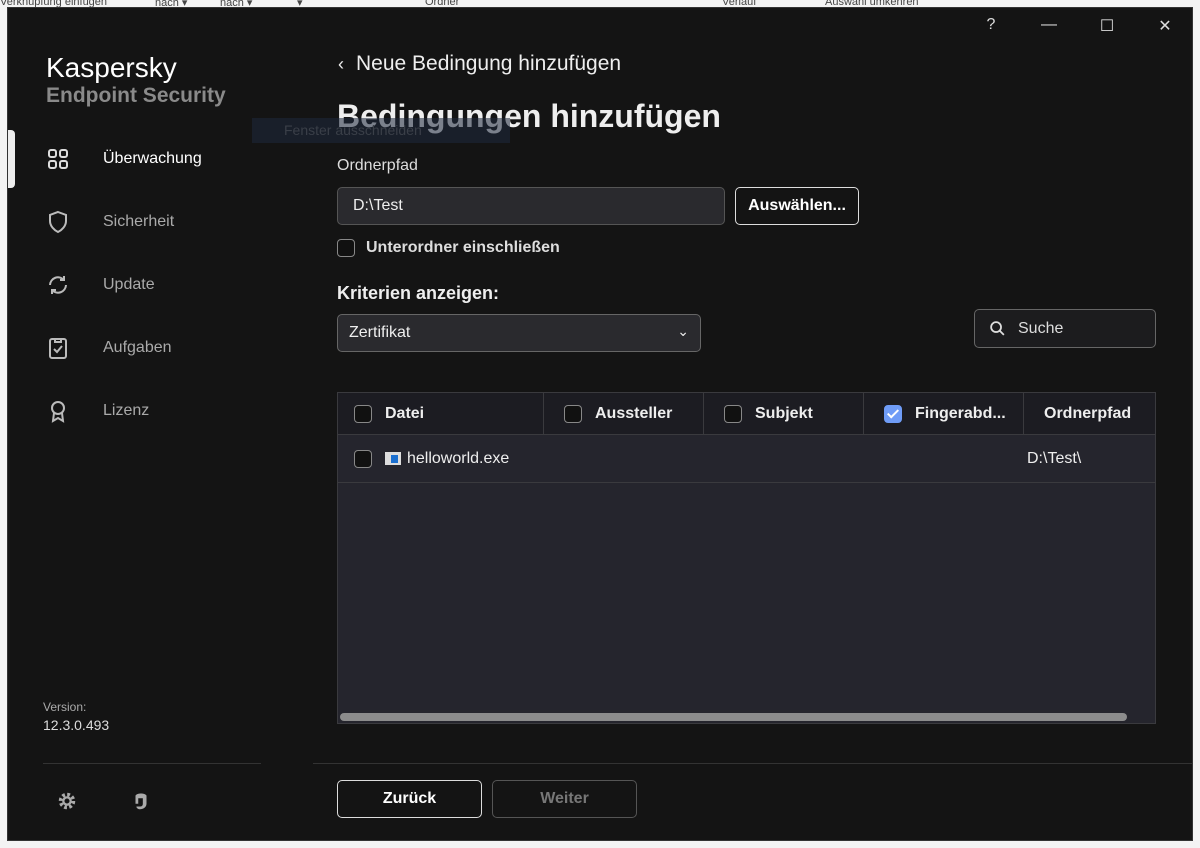 The width and height of the screenshot is (1200, 848). Describe the element at coordinates (1041, 328) in the screenshot. I see `search-placeholder: Suche` at that location.